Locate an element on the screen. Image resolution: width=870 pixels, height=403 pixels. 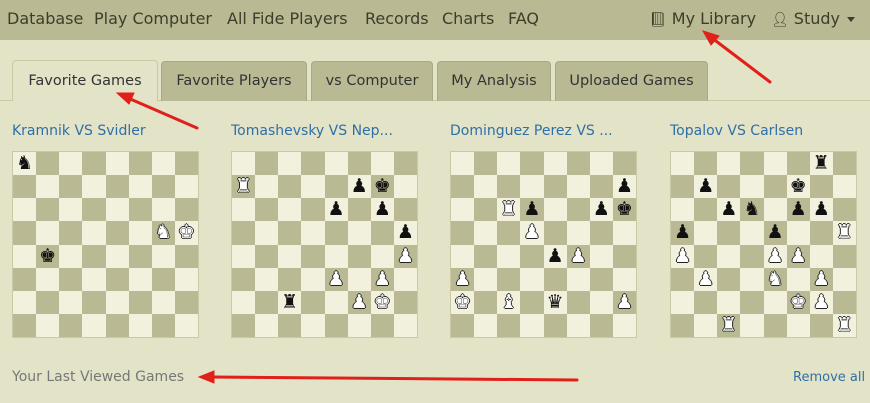
chess-board-preview: ♜︎ ♟︎ ♚︎ ♟︎ ♟︎ ♟︎ ♟︎ ♟︎ ♟︎ ♜︎ ♟︎ ♚︎ is located at coordinates (324, 244).